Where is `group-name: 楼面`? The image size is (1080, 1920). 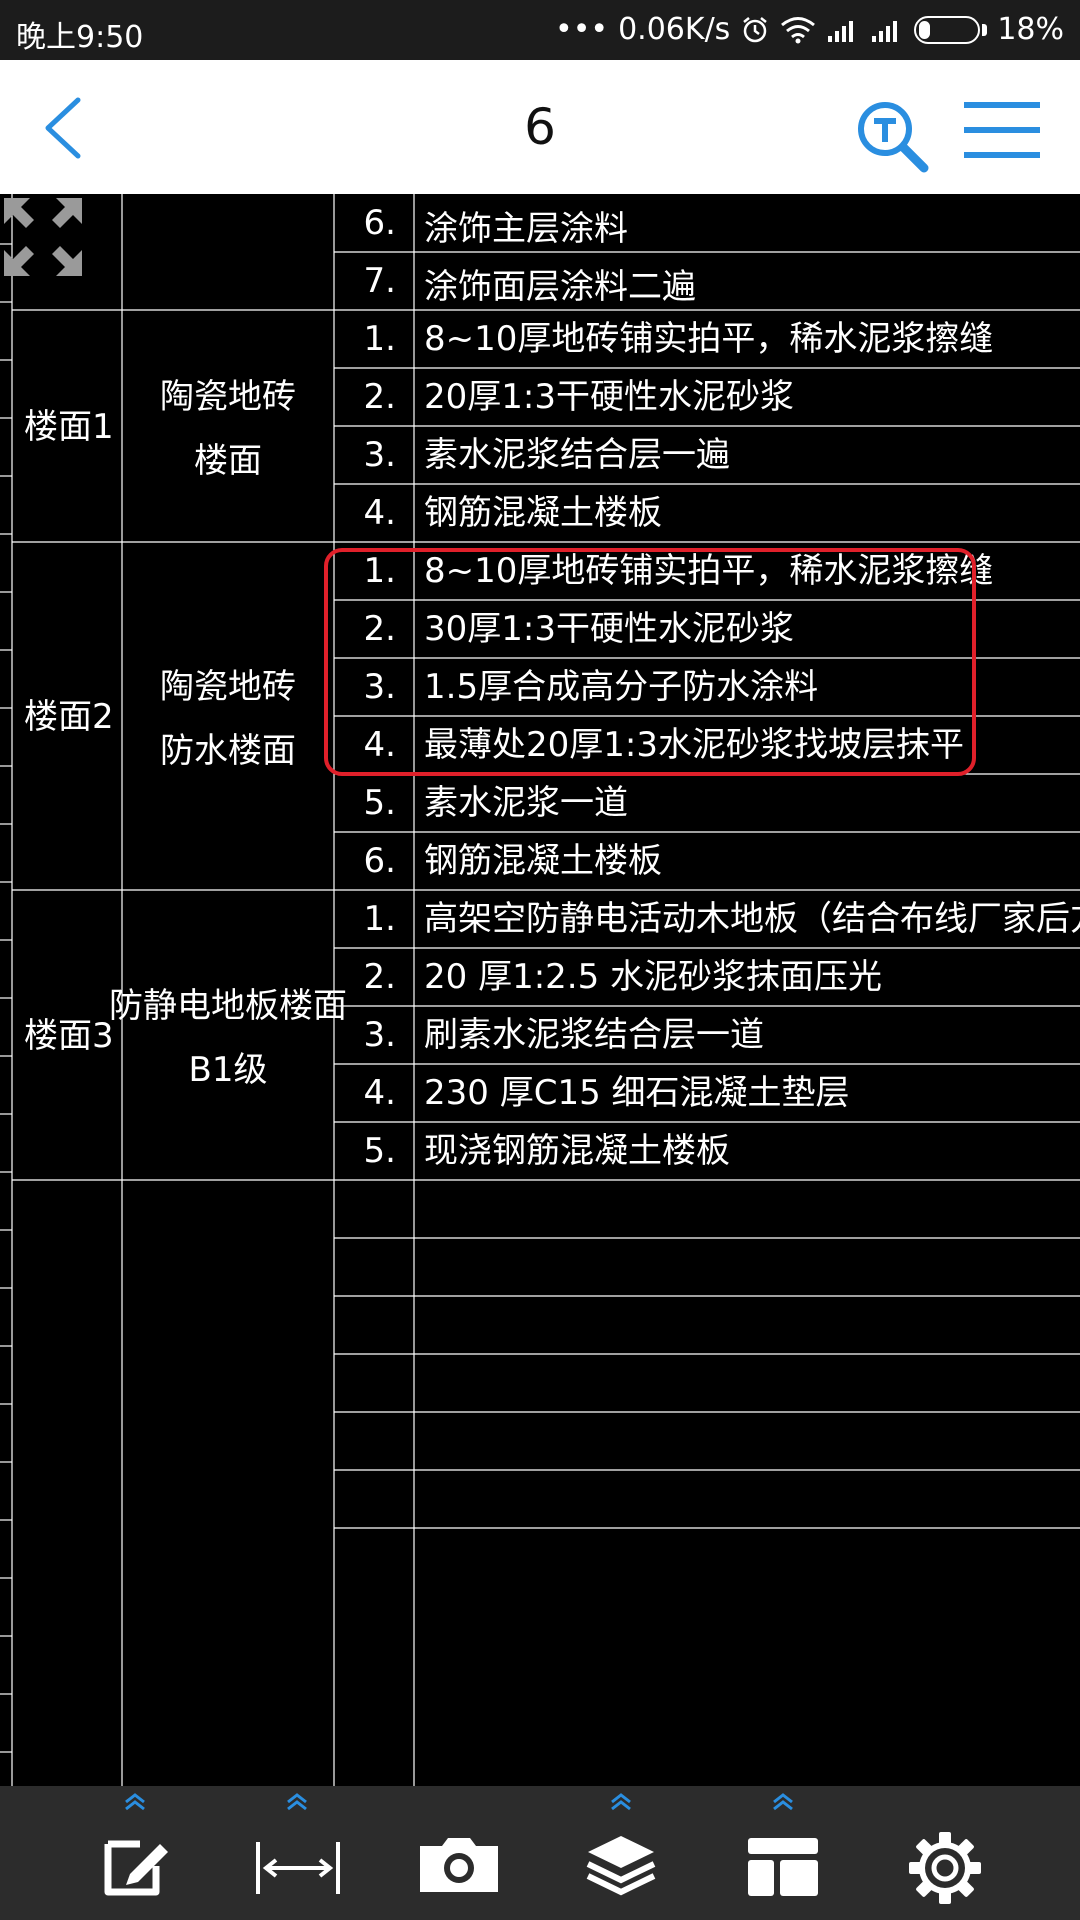 group-name: 楼面 is located at coordinates (228, 461).